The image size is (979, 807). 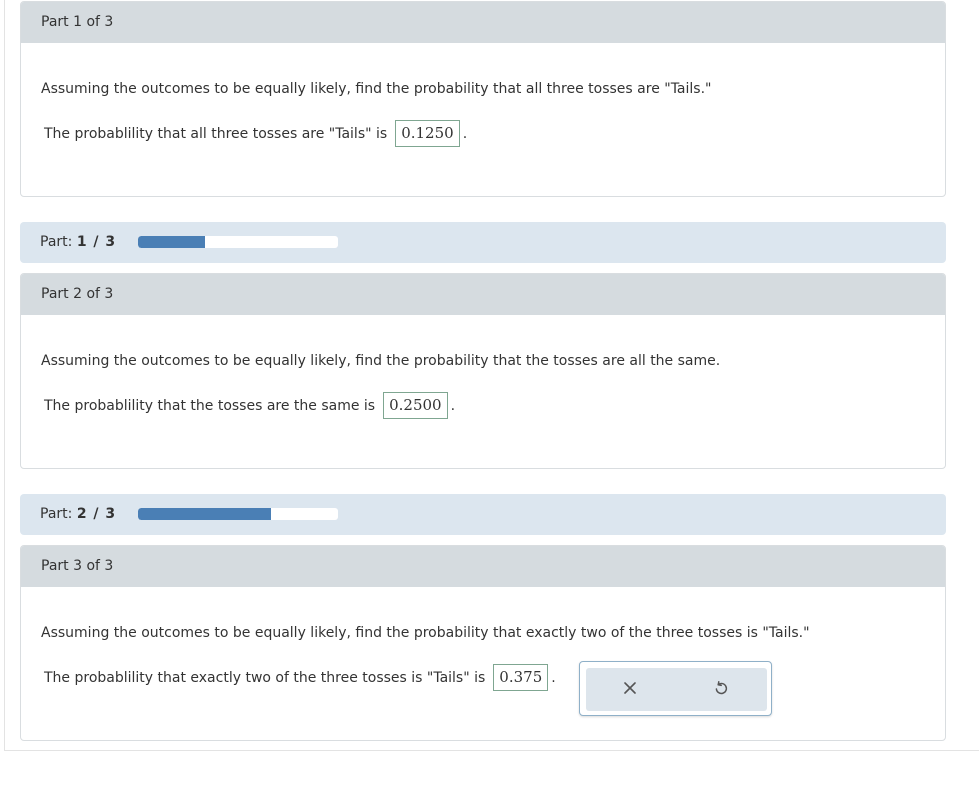 What do you see at coordinates (483, 294) in the screenshot?
I see `part-2-header: Part 2 of 3` at bounding box center [483, 294].